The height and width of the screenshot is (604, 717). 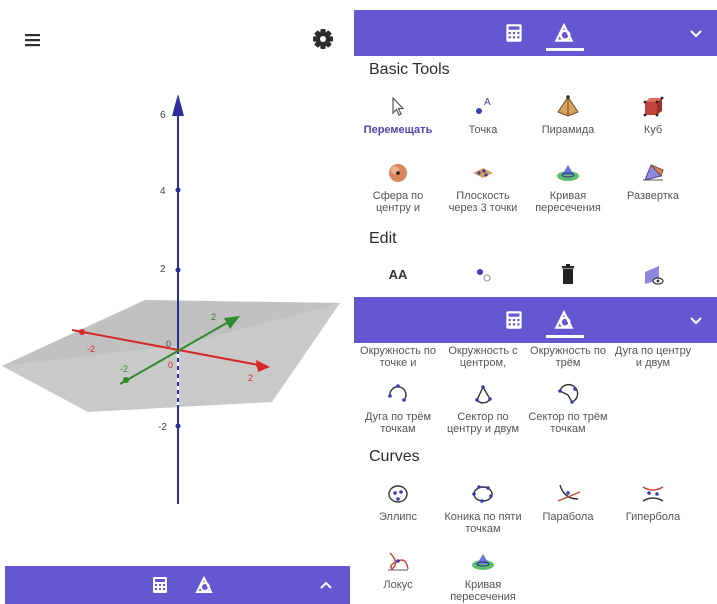 I want to click on tool-label: Локус, so click(x=398, y=585).